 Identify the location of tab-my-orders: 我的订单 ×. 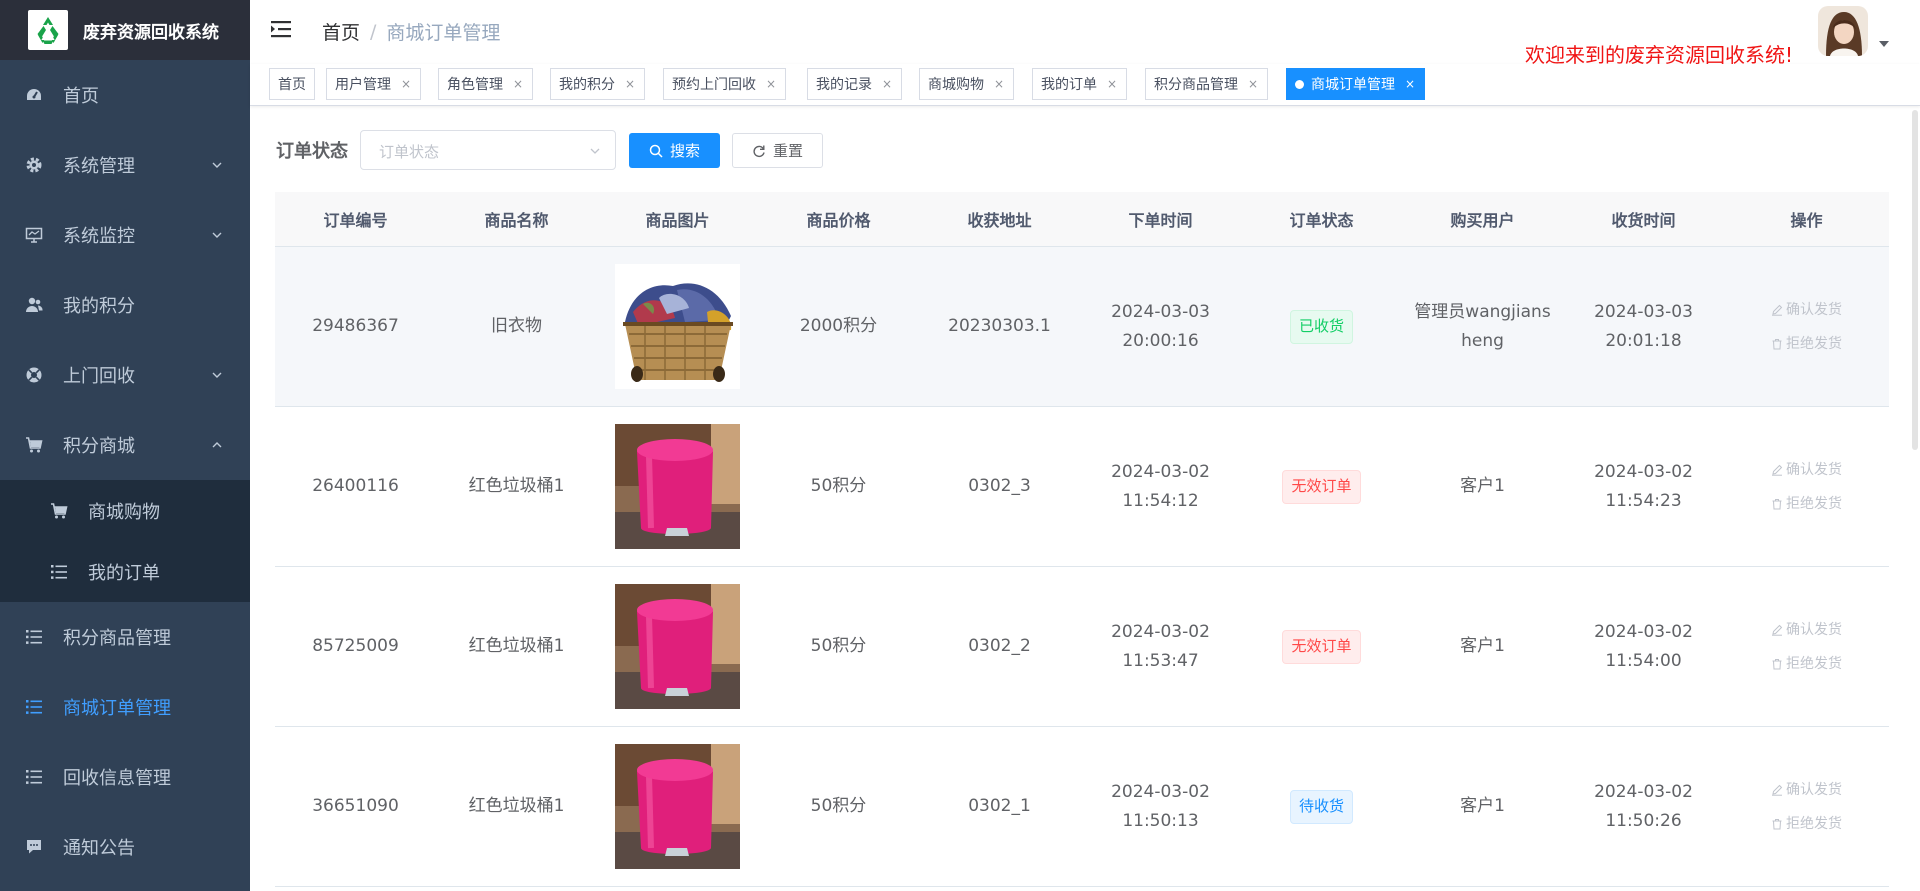
(1079, 84).